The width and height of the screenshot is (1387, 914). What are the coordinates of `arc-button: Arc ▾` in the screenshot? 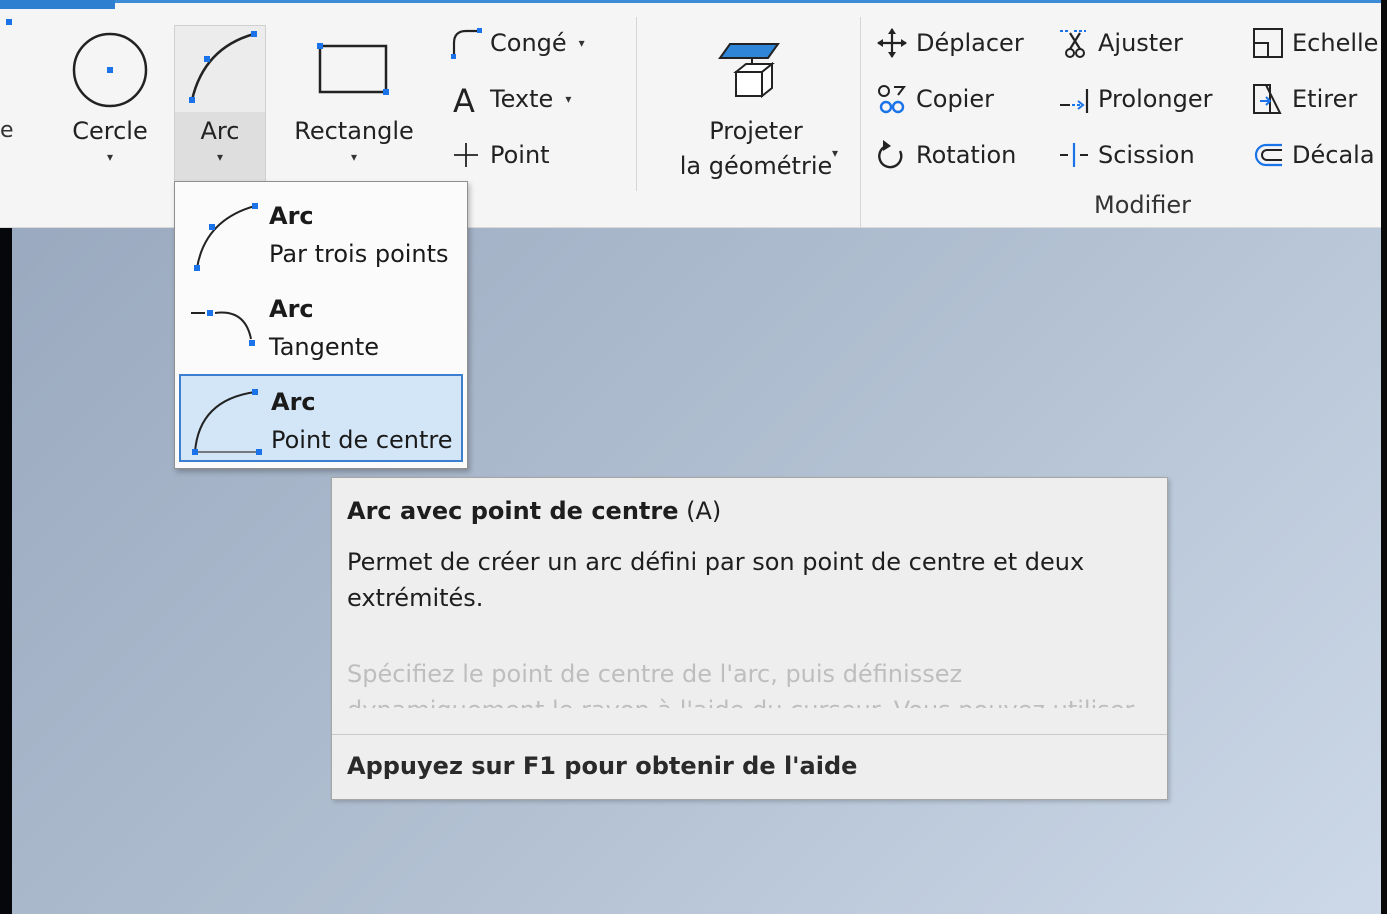 It's located at (220, 103).